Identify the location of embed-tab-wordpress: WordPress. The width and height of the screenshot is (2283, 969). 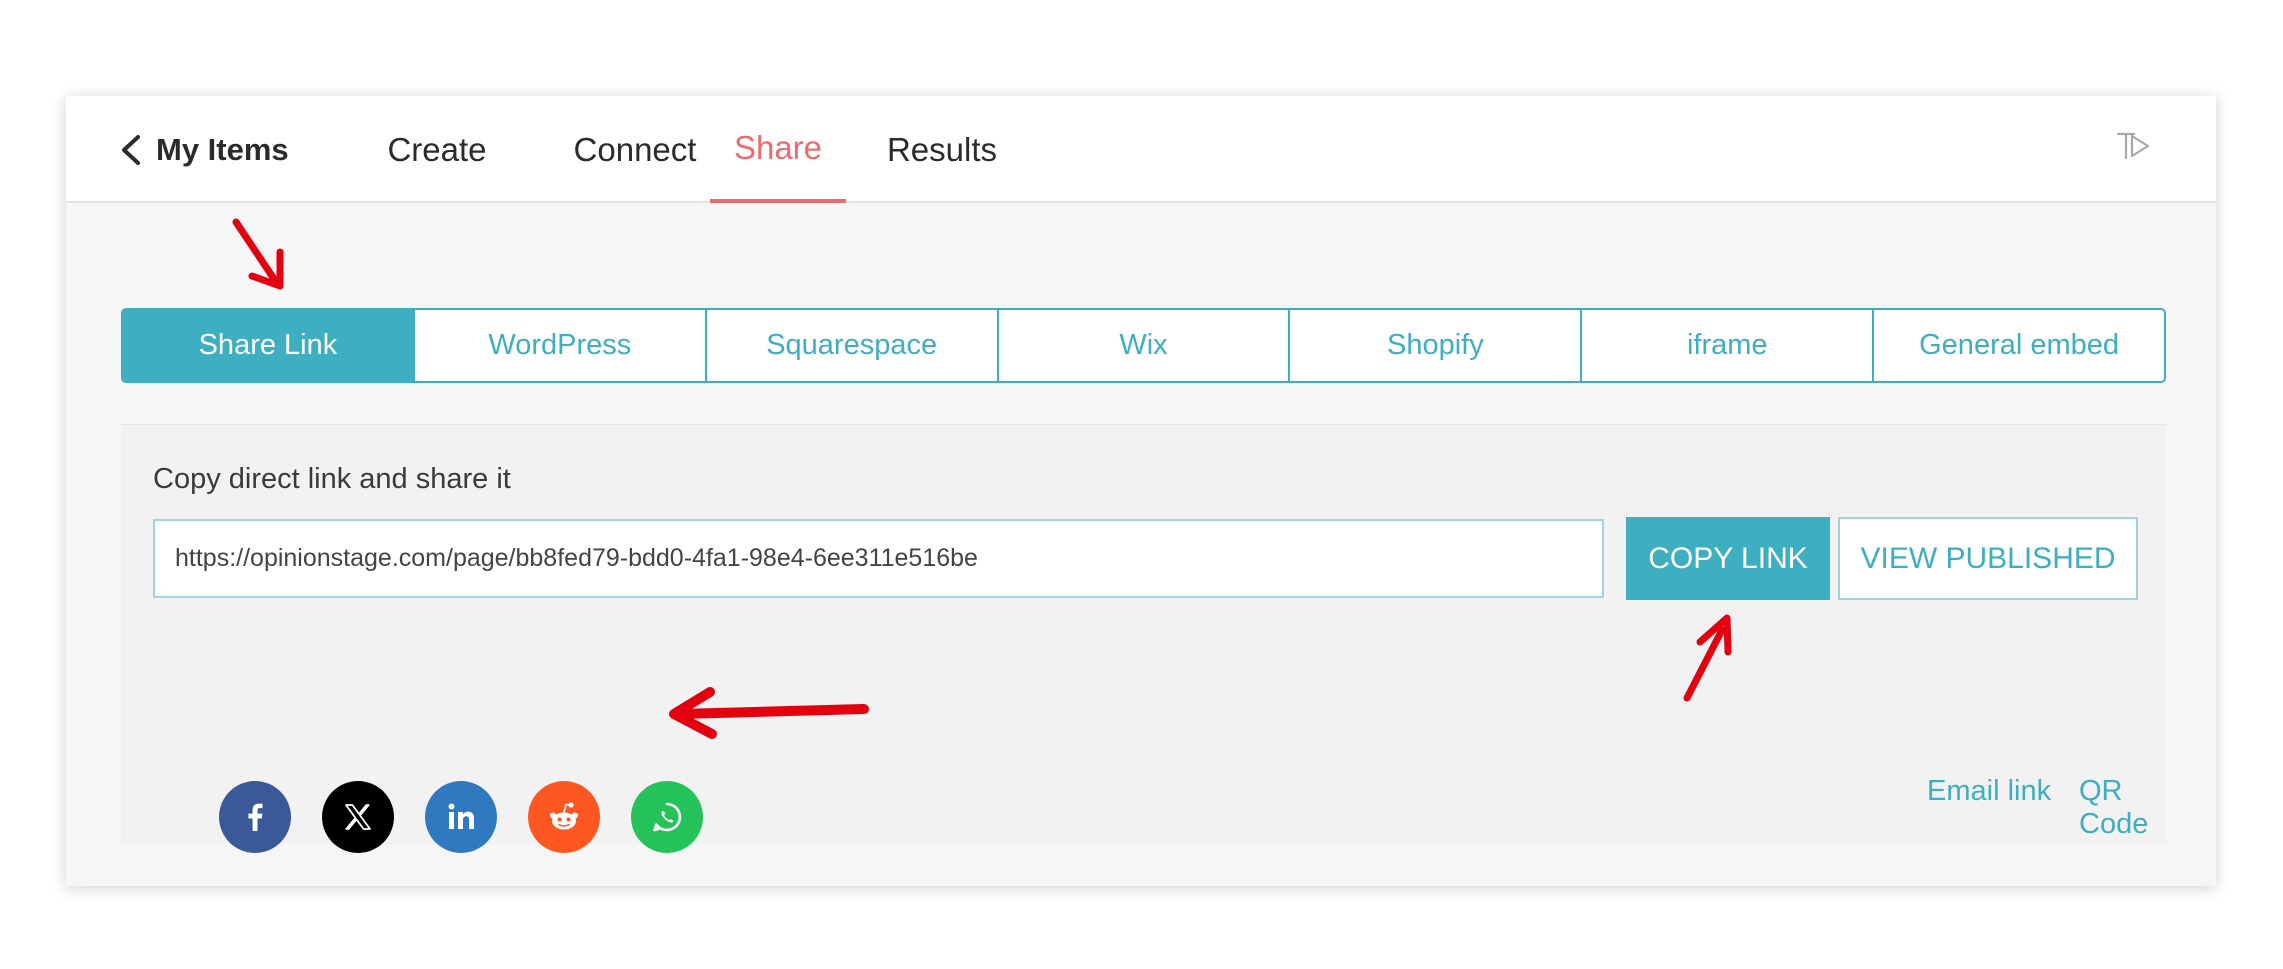
(561, 345).